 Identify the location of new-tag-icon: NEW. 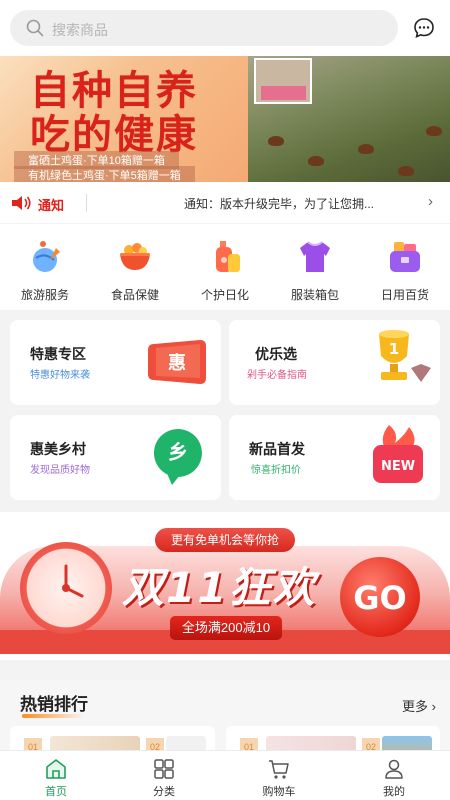
(398, 454).